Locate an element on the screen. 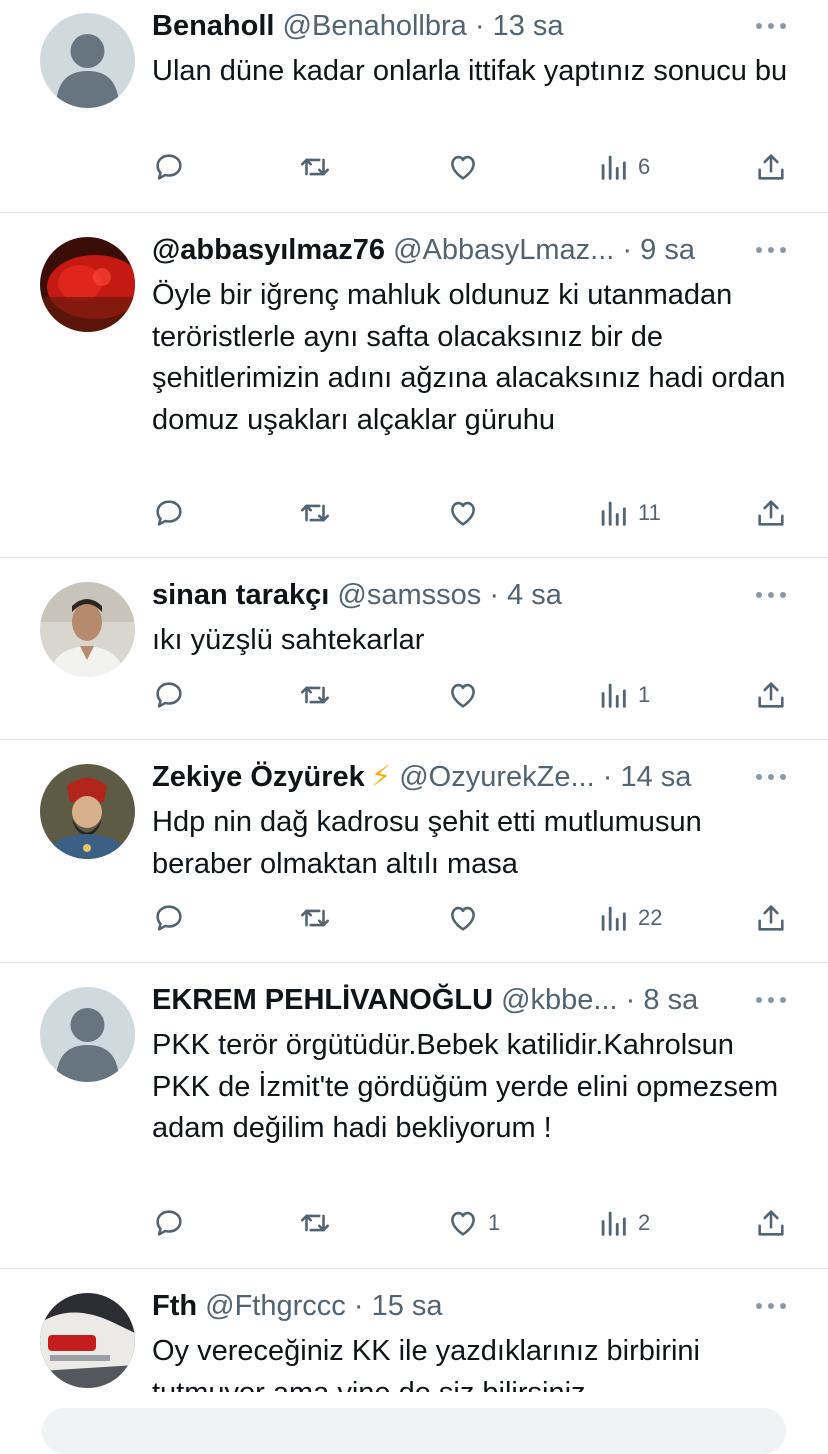 The image size is (828, 1454). views-count: 1 is located at coordinates (644, 694).